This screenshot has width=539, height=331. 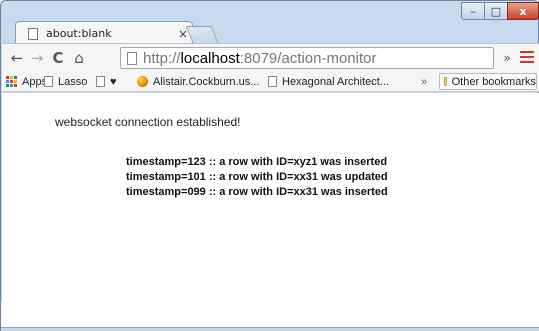 What do you see at coordinates (37, 58) in the screenshot?
I see `forward-arrow-icon: →` at bounding box center [37, 58].